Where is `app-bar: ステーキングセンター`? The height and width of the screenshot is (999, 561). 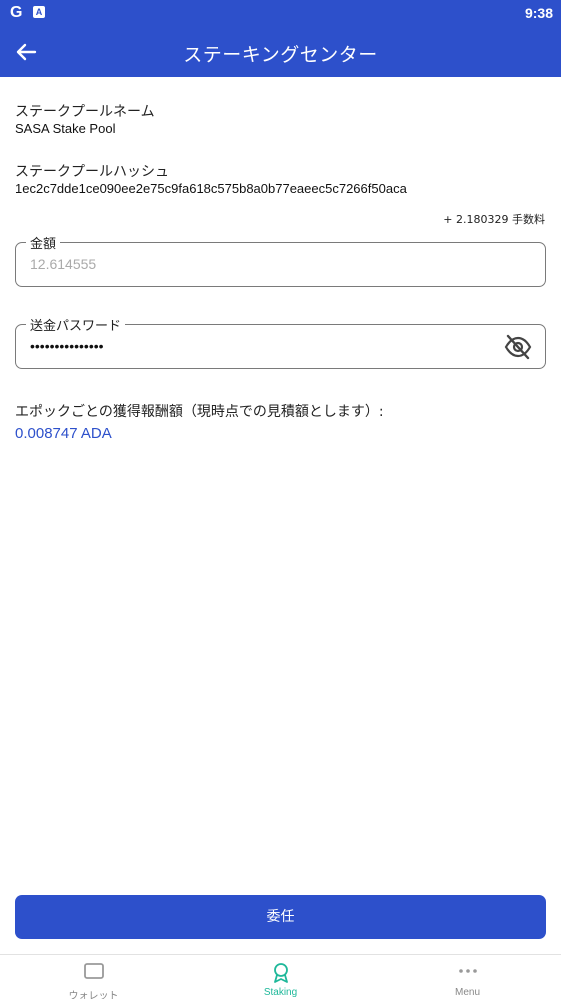 app-bar: ステーキングセンター is located at coordinates (280, 51).